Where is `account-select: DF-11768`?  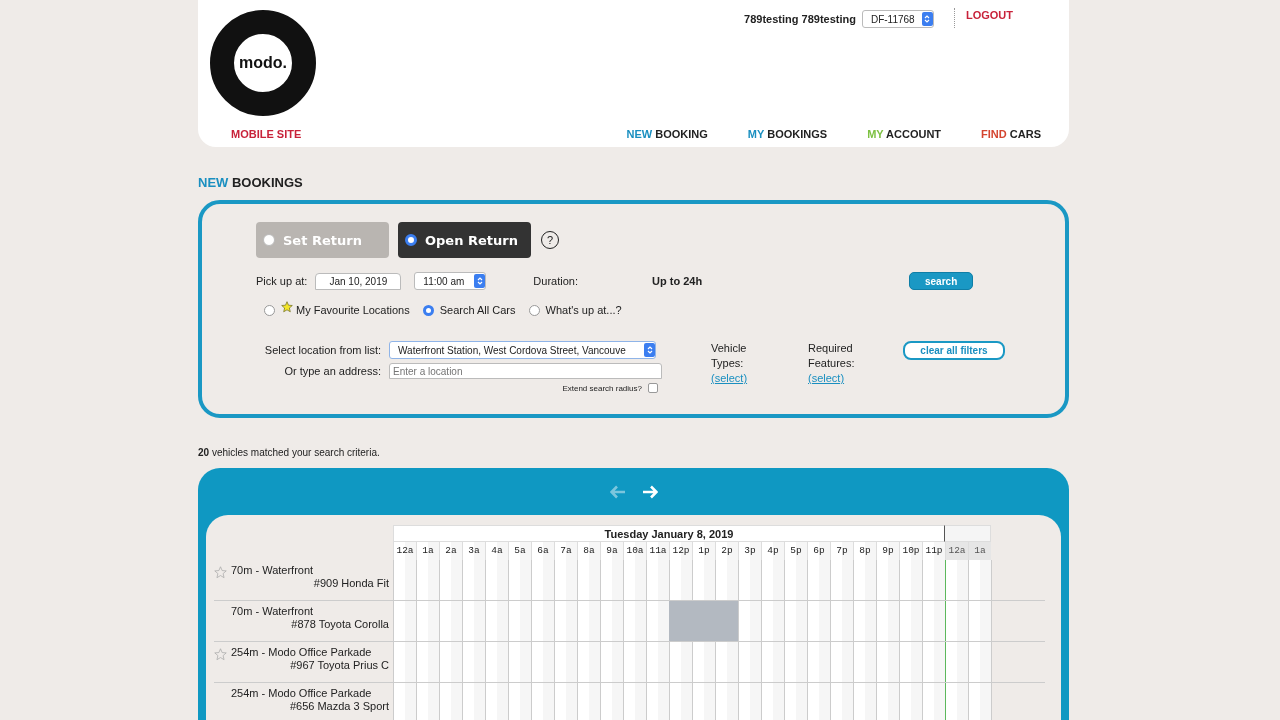 account-select: DF-11768 is located at coordinates (897, 19).